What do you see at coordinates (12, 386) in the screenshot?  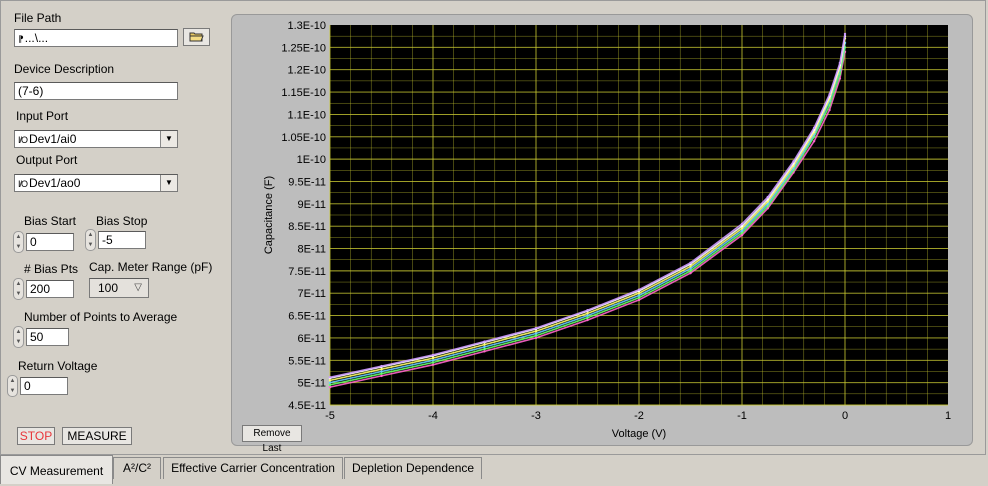 I see `return-voltage-spinner: ▲ ▼` at bounding box center [12, 386].